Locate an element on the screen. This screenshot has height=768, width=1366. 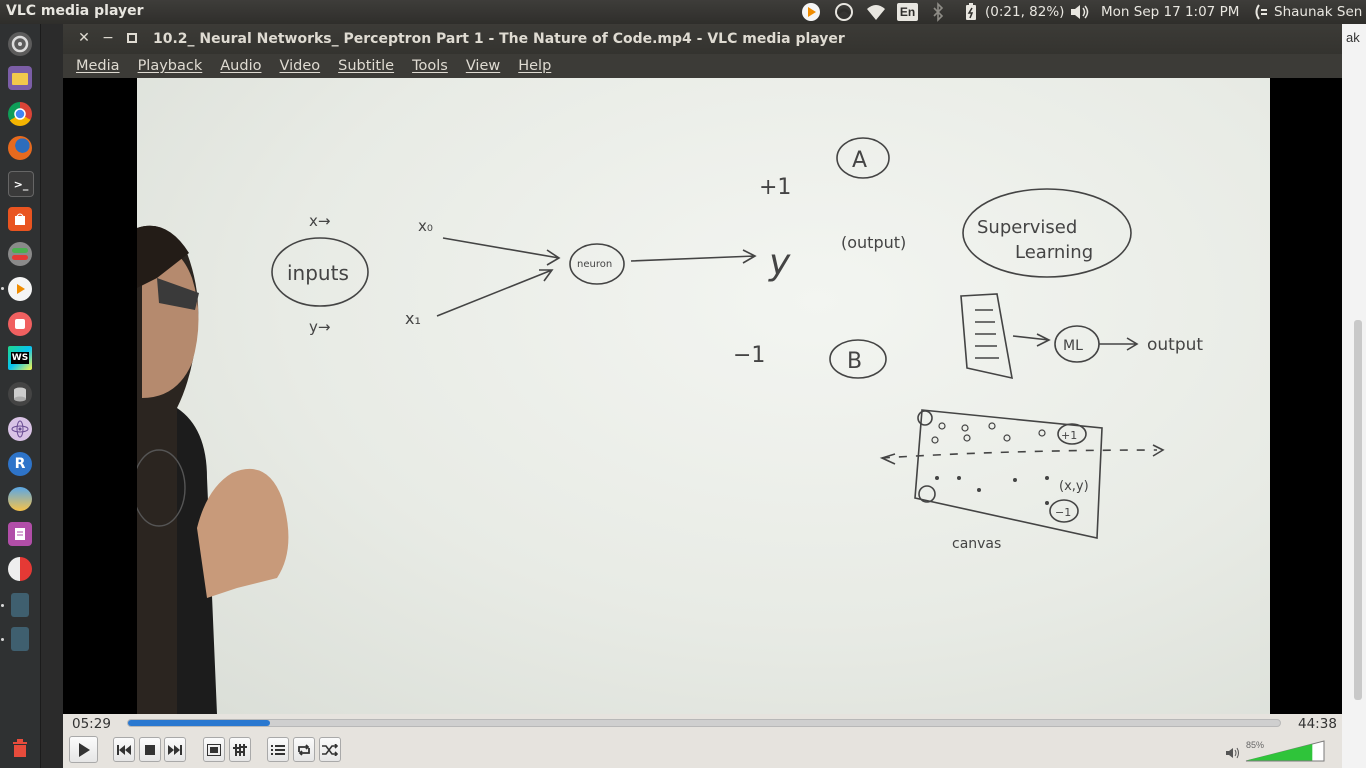
stop-button is located at coordinates (150, 749).